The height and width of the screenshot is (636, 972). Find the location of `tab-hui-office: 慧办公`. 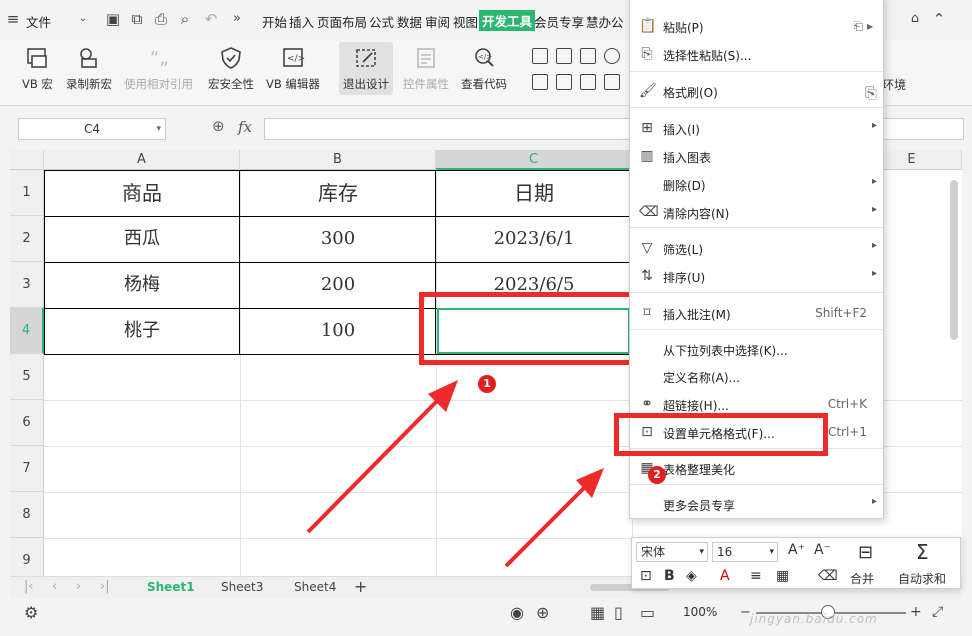

tab-hui-office: 慧办公 is located at coordinates (605, 21).